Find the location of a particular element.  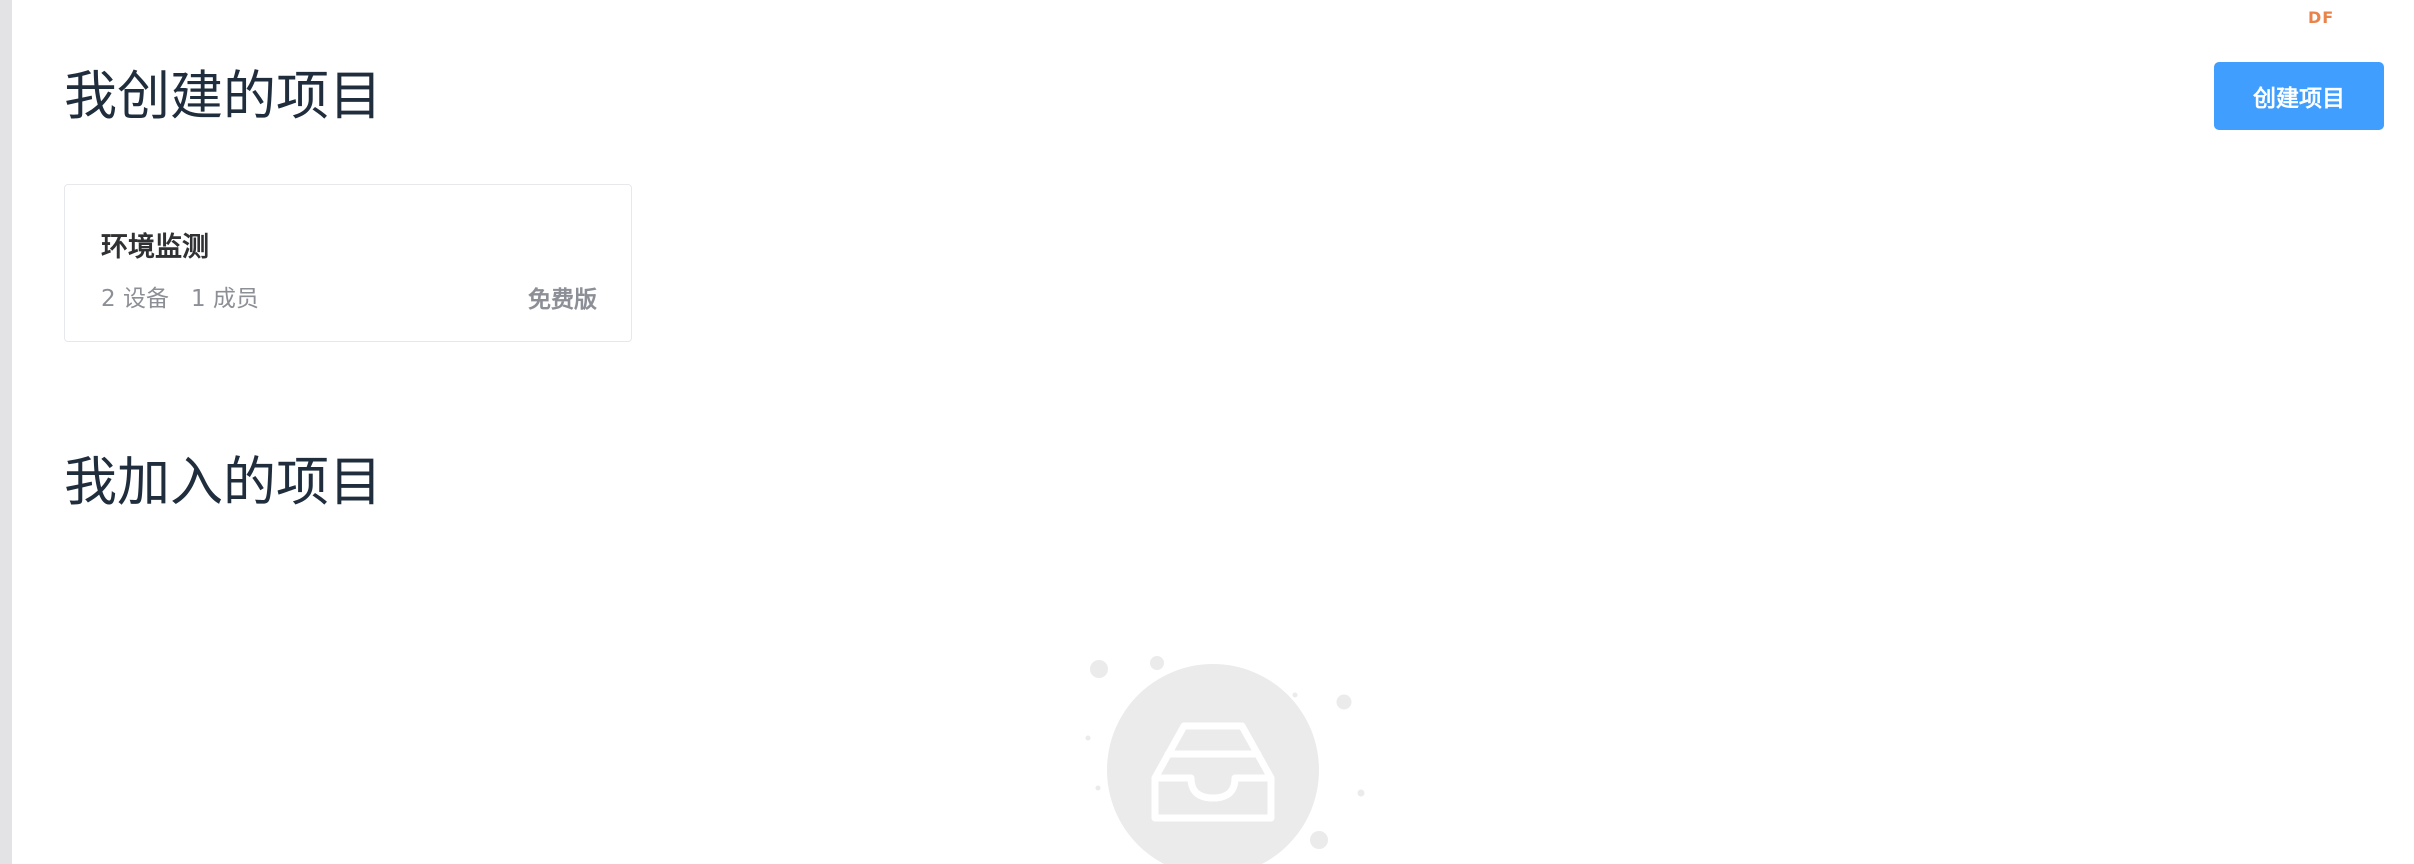

brand-logo: DF is located at coordinates (2321, 17).